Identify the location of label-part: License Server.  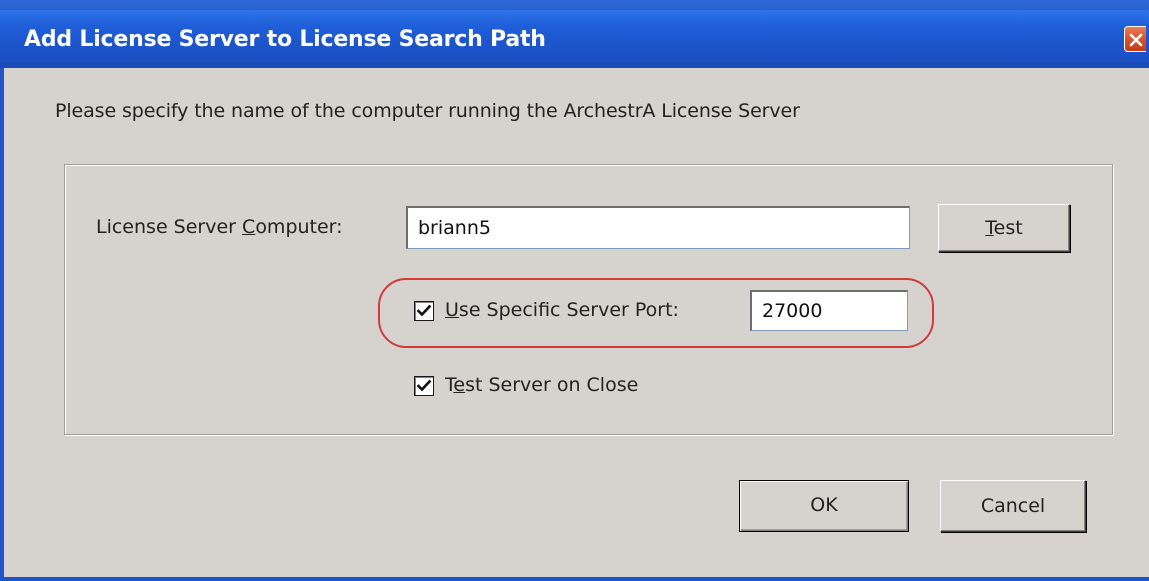
(169, 227).